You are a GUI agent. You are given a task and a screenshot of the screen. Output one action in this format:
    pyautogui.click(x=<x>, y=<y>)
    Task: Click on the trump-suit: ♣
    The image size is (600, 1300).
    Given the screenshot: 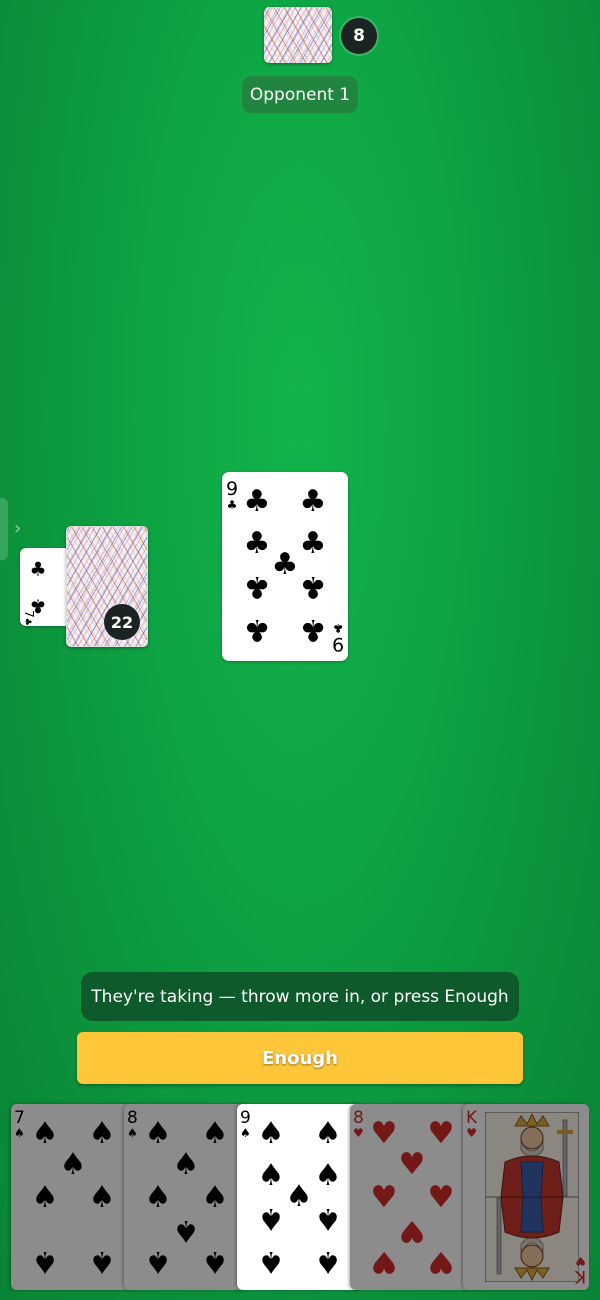 What is the action you would take?
    pyautogui.click(x=26, y=621)
    